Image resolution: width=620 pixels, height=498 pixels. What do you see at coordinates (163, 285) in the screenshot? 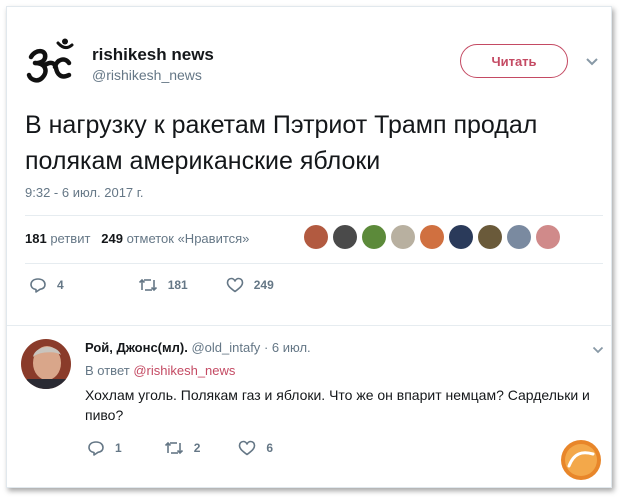
I see `retweet-action: 181` at bounding box center [163, 285].